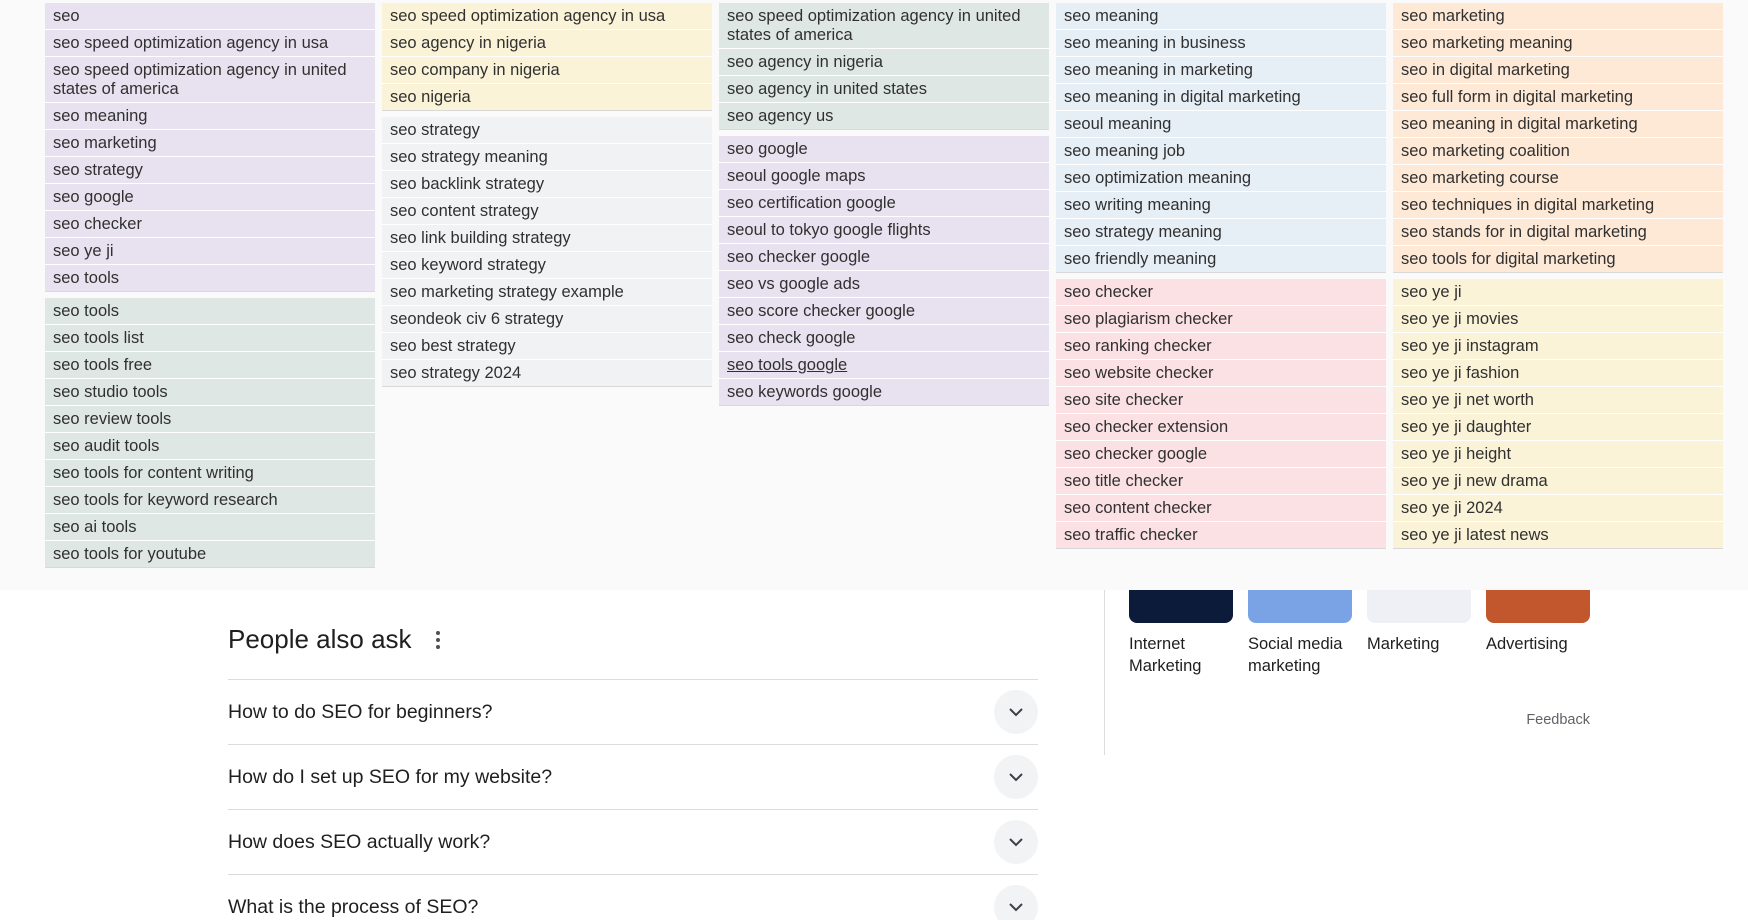  I want to click on related-topic-card: Social media marketing, so click(1300, 633).